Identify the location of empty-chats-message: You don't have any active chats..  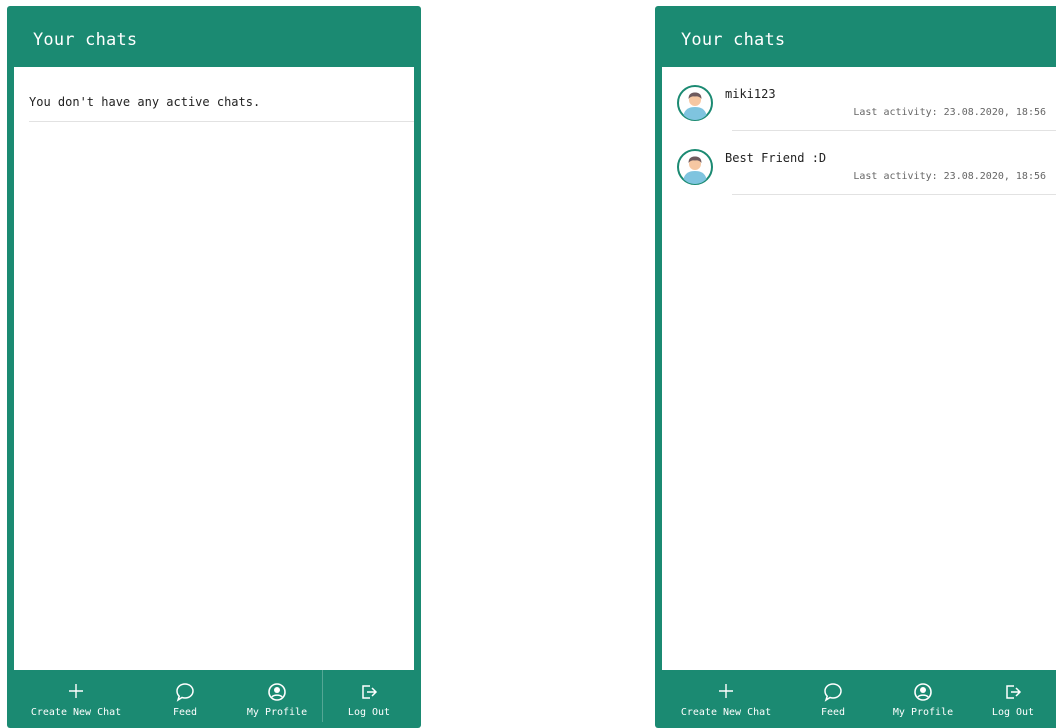
(145, 102).